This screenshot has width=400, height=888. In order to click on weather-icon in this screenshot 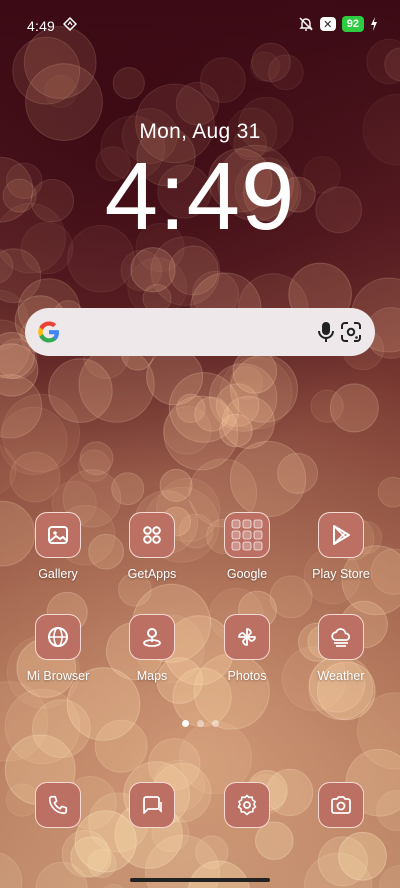, I will do `click(341, 637)`.